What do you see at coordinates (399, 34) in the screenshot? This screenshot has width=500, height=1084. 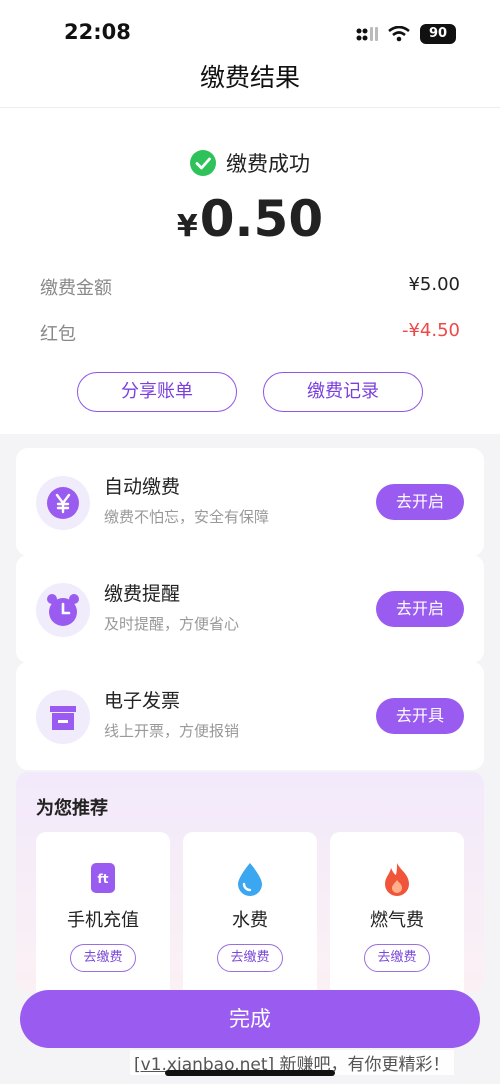 I see `wifi-icon` at bounding box center [399, 34].